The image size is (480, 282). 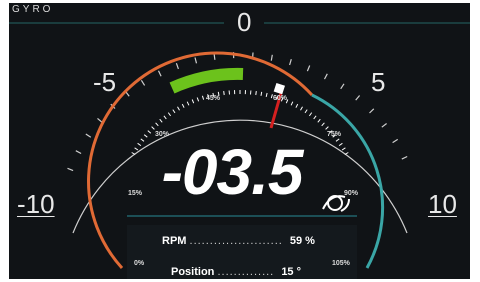 What do you see at coordinates (378, 82) in the screenshot?
I see `scale-label-pos5: 5` at bounding box center [378, 82].